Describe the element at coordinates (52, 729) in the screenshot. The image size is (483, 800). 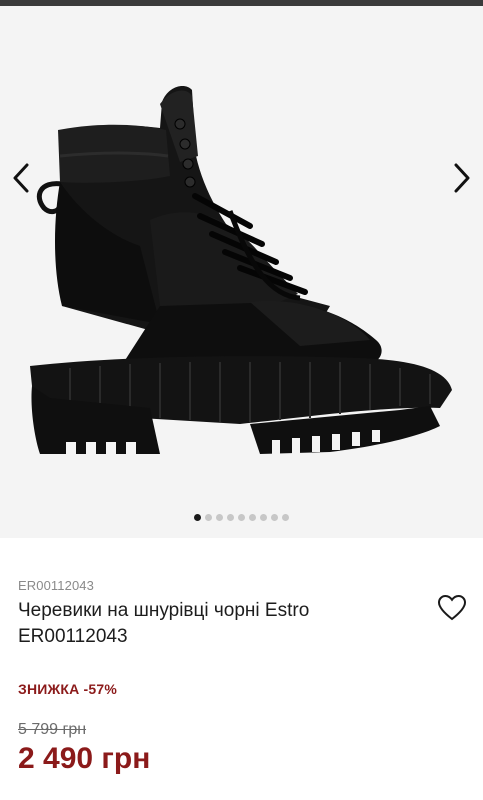
I see `old-price: 5 799 грн` at that location.